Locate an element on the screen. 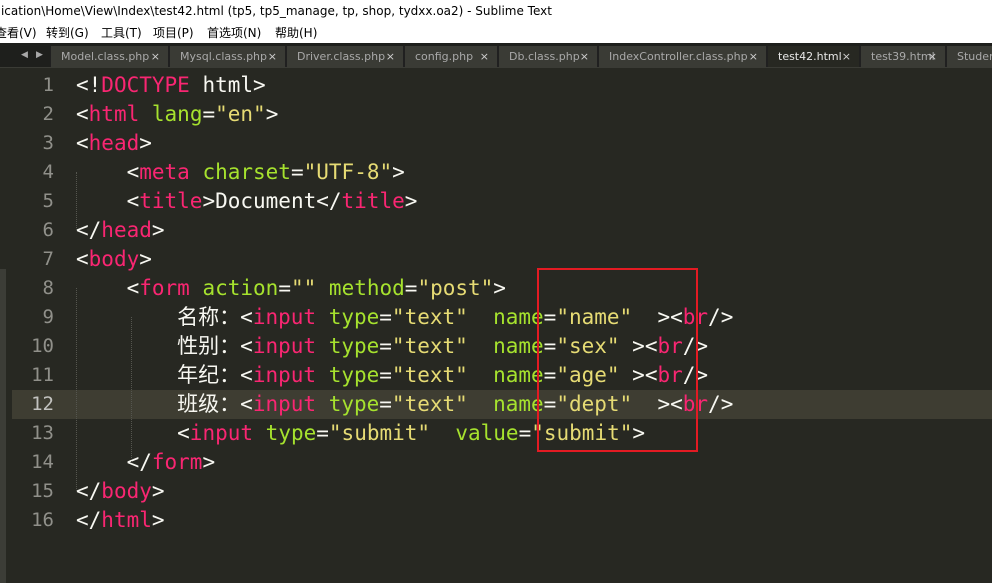  menu-help: 帮助(H) is located at coordinates (296, 33).